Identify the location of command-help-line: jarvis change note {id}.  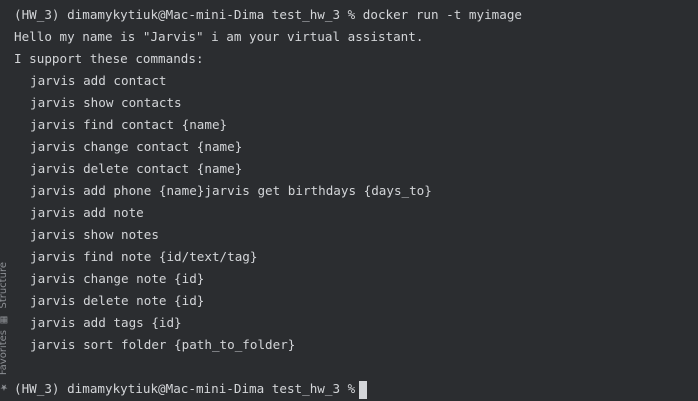
(117, 278).